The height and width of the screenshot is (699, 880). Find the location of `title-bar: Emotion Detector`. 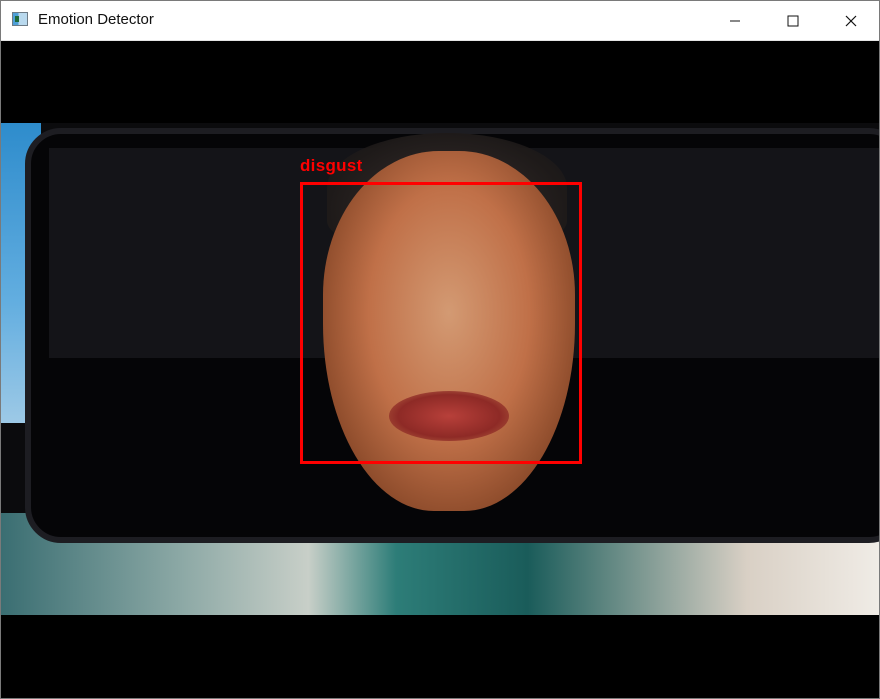

title-bar: Emotion Detector is located at coordinates (440, 21).